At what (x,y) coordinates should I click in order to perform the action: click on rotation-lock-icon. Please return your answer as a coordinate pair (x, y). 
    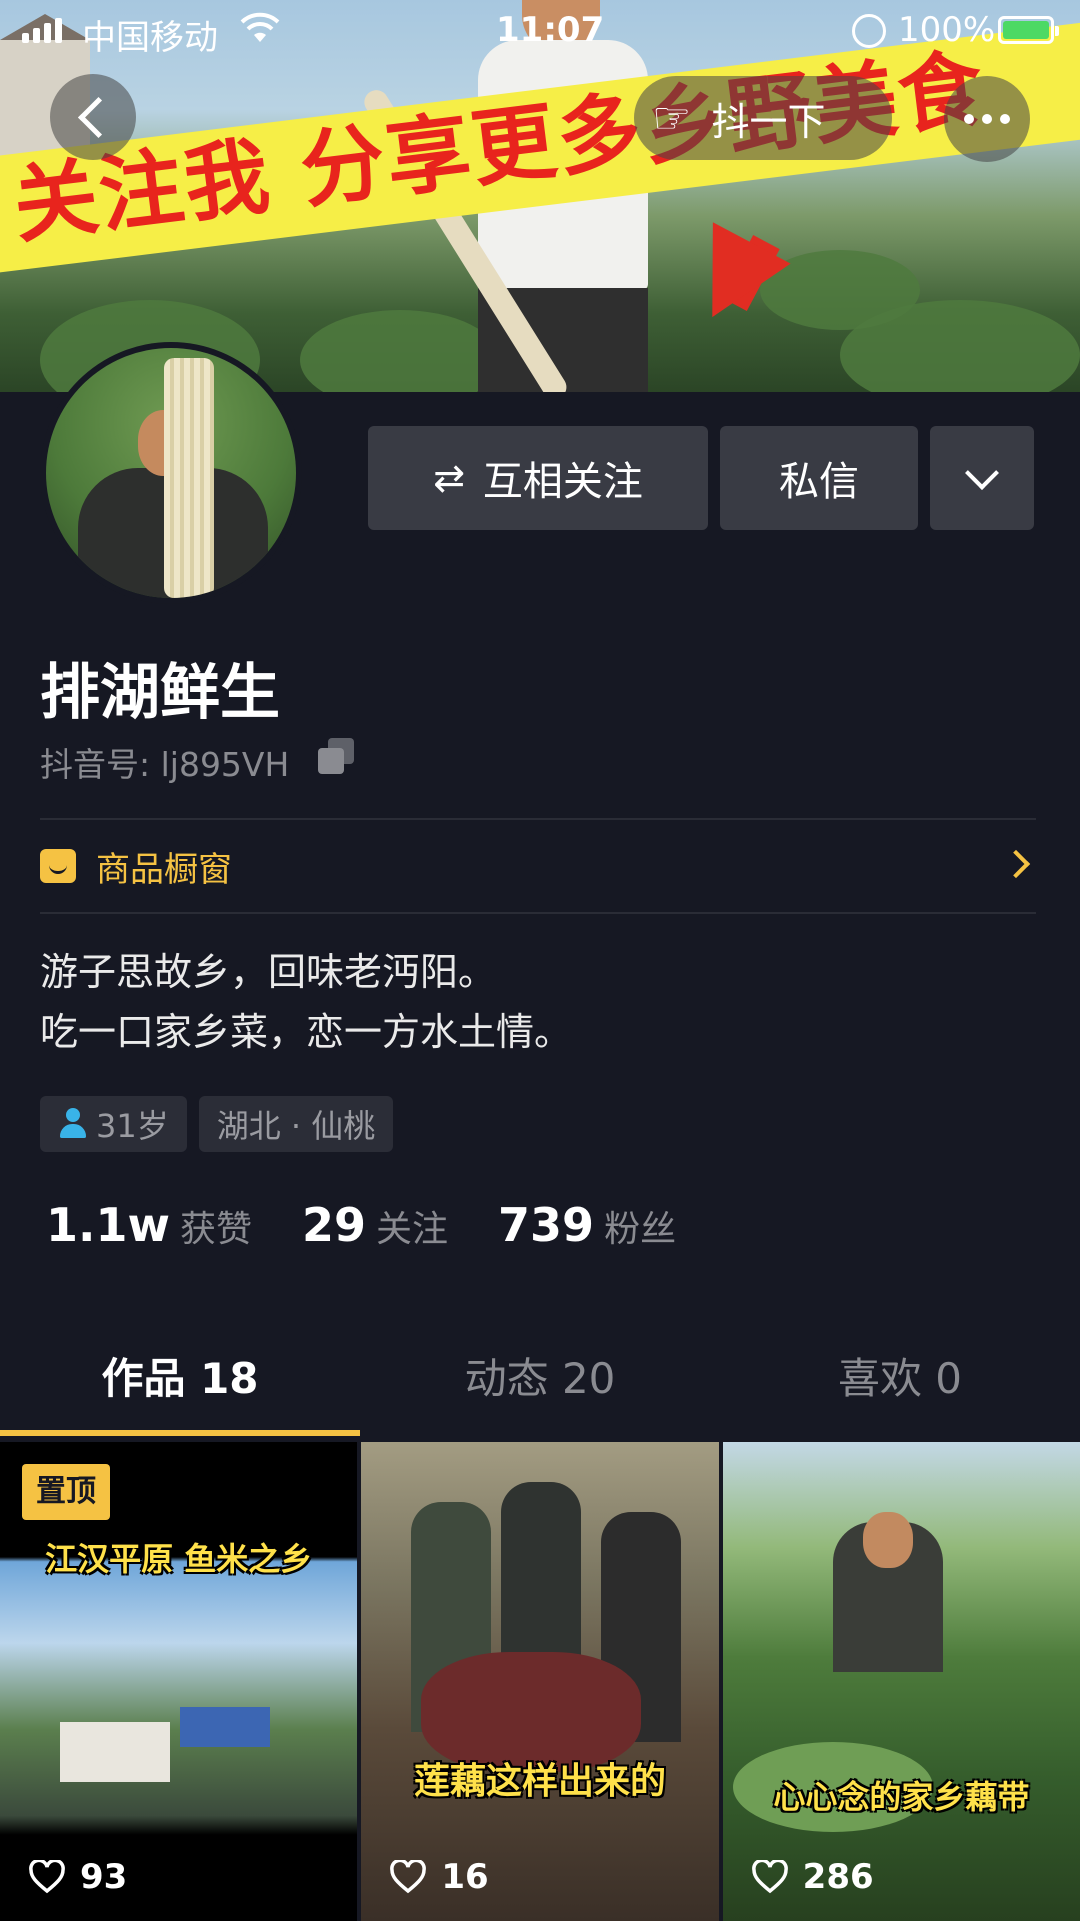
    Looking at the image, I should click on (869, 31).